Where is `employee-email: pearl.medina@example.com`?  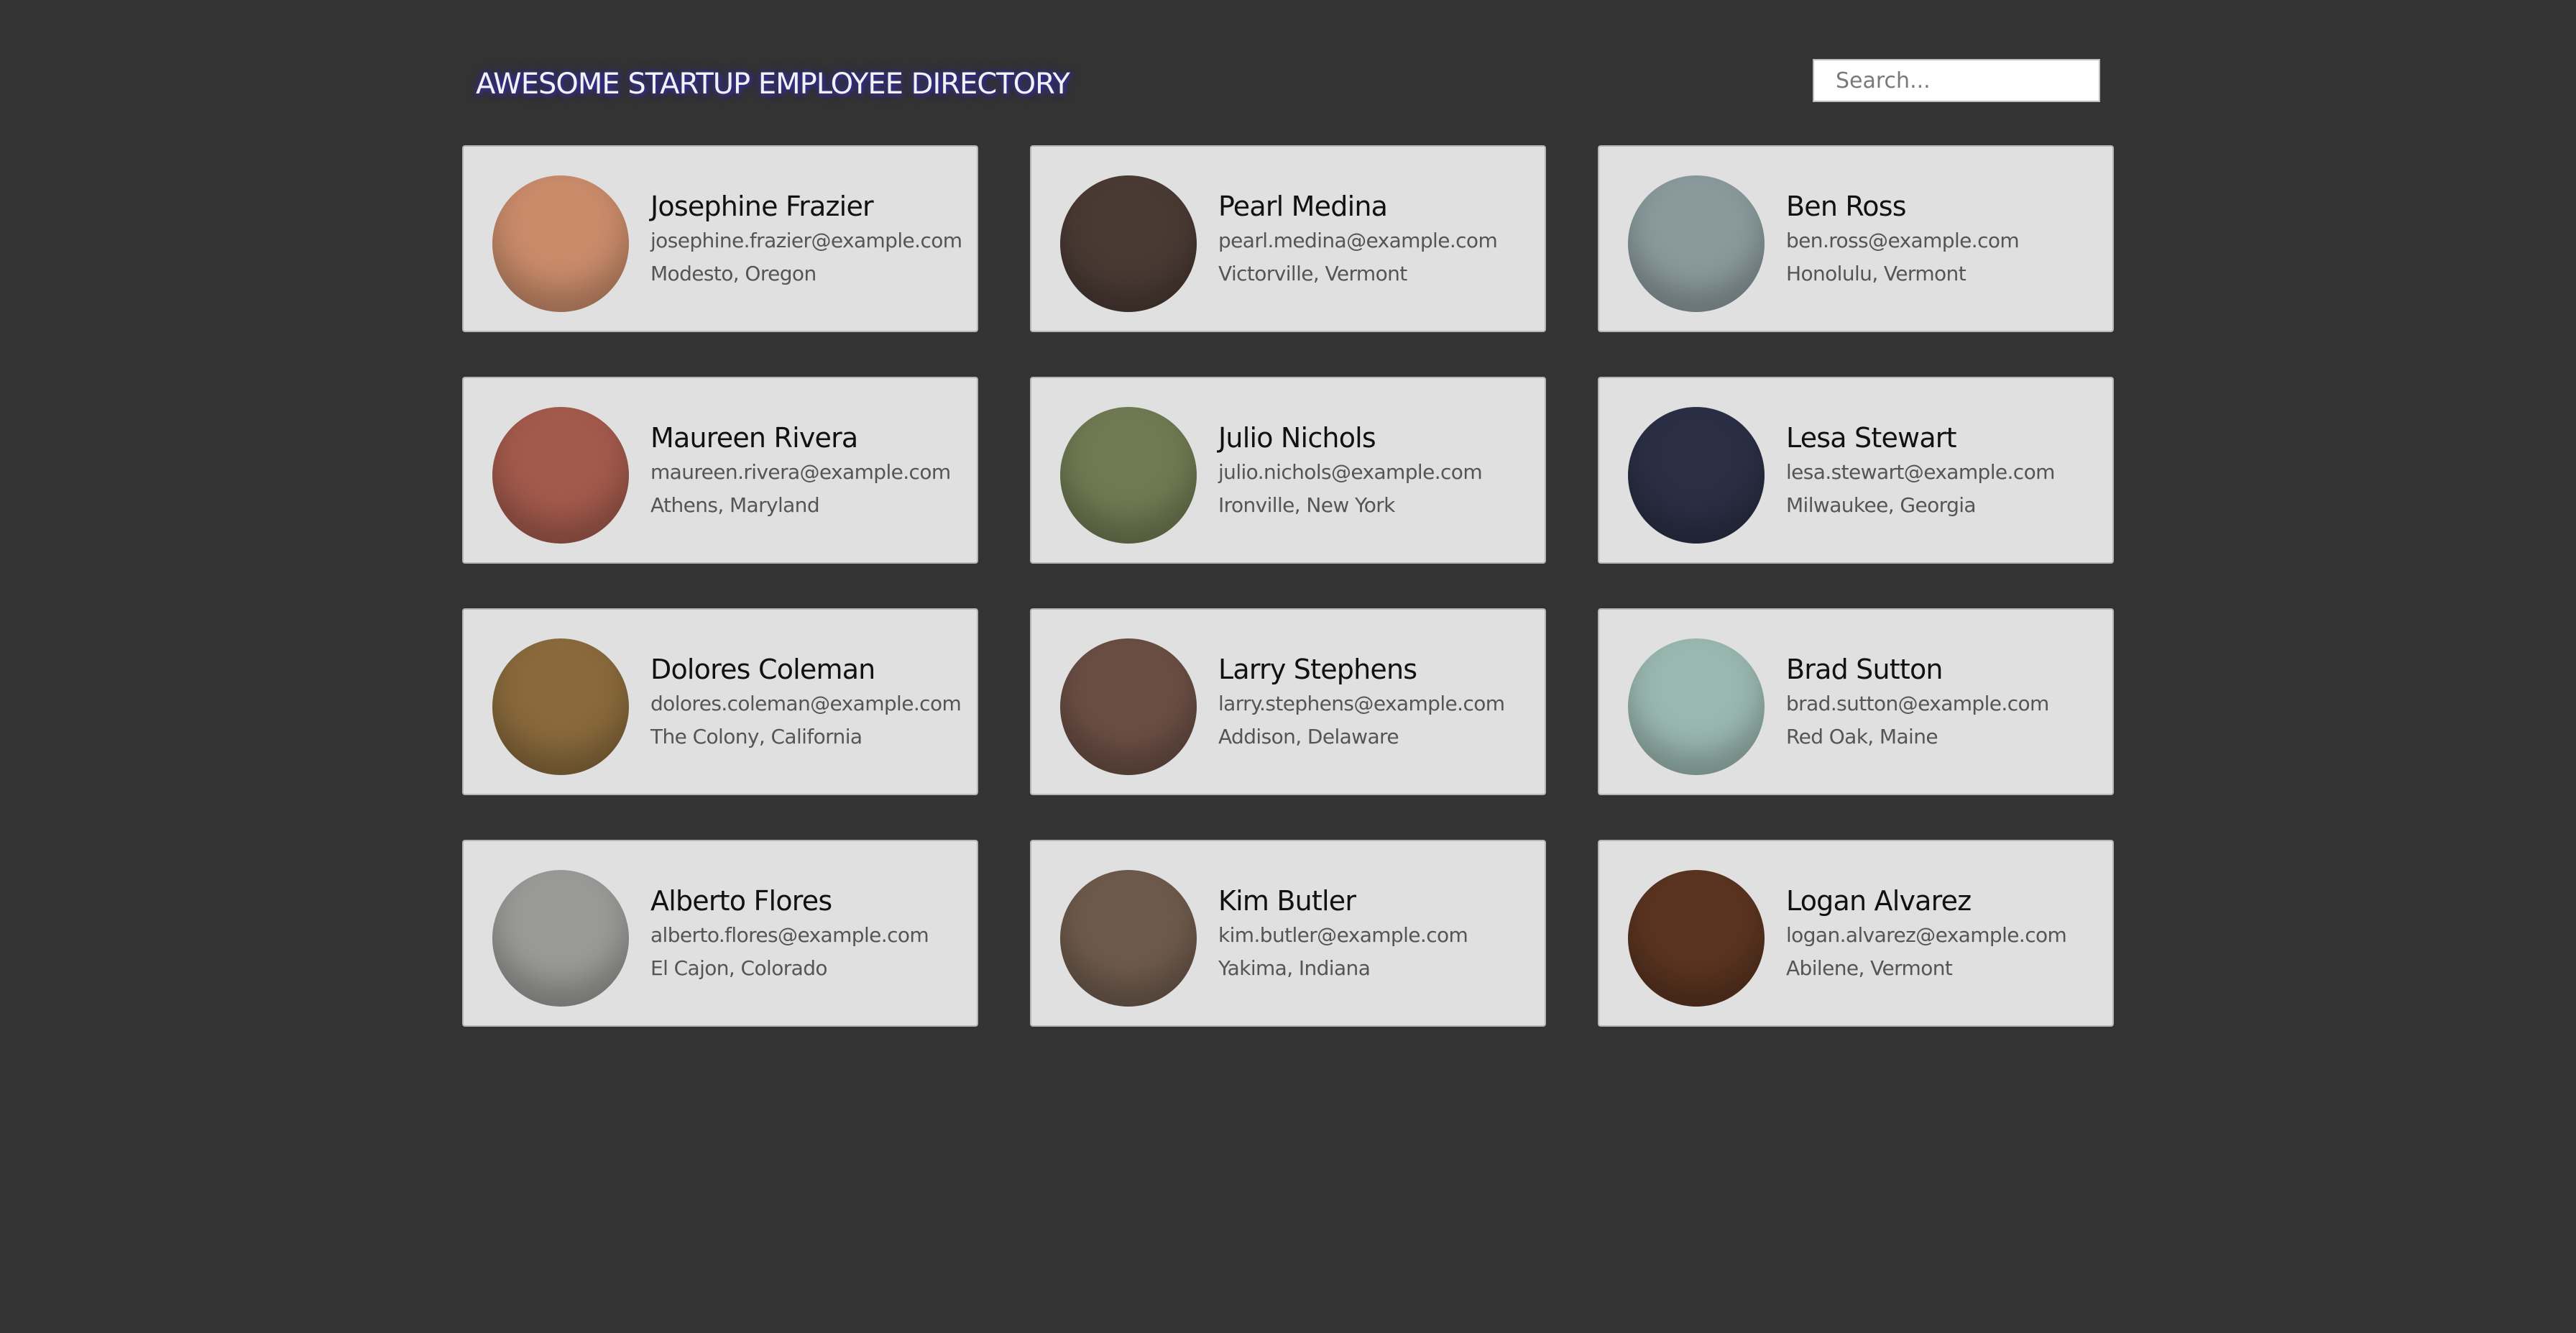
employee-email: pearl.medina@example.com is located at coordinates (1358, 241).